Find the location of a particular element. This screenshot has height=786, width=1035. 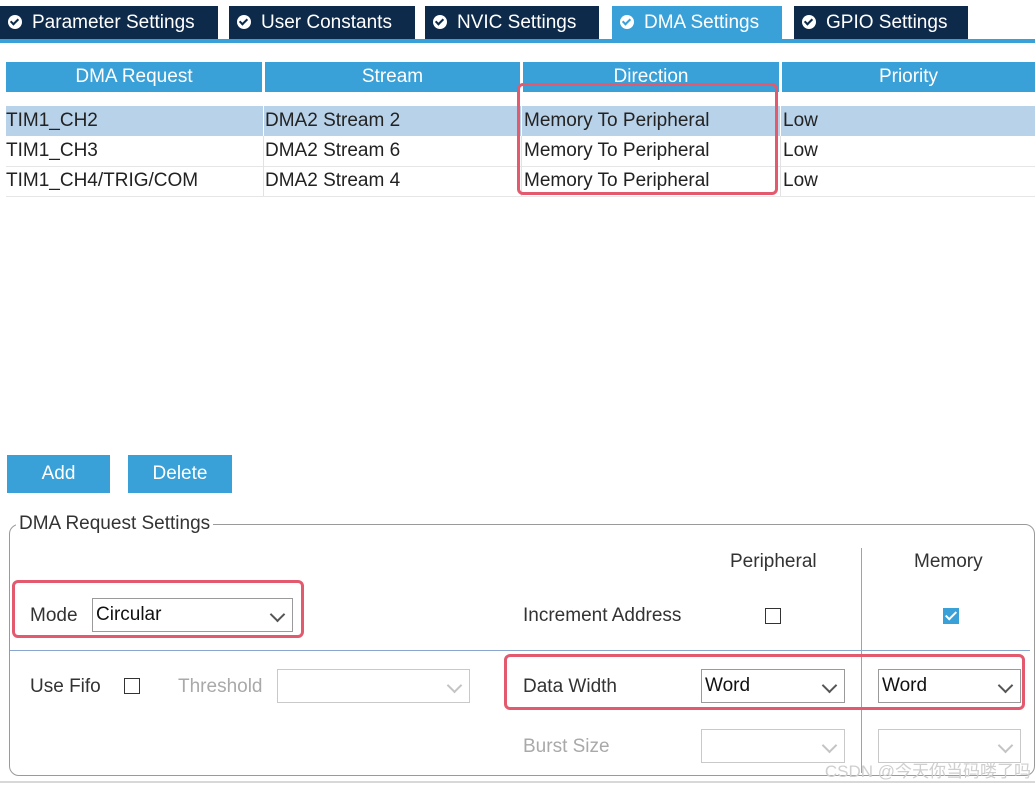

tab-gpio-settings: GPIO Settings is located at coordinates (882, 23).